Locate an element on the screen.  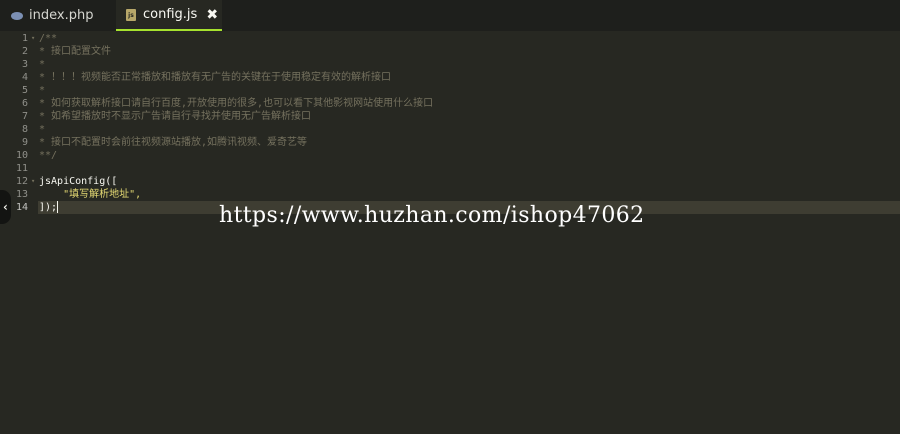
tab-config-js: js config.js ✖ is located at coordinates (169, 15).